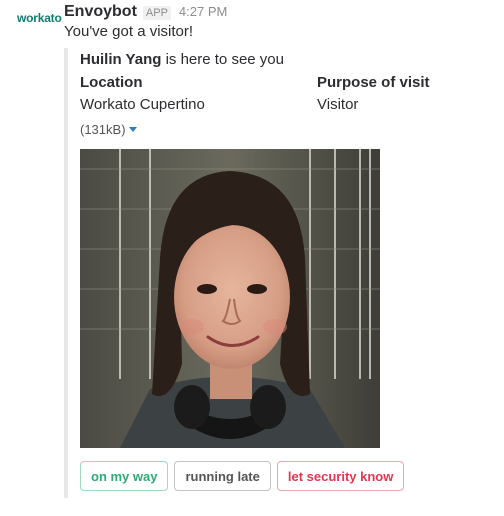  Describe the element at coordinates (203, 11) in the screenshot. I see `message-timestamp: 4:27 PM` at that location.